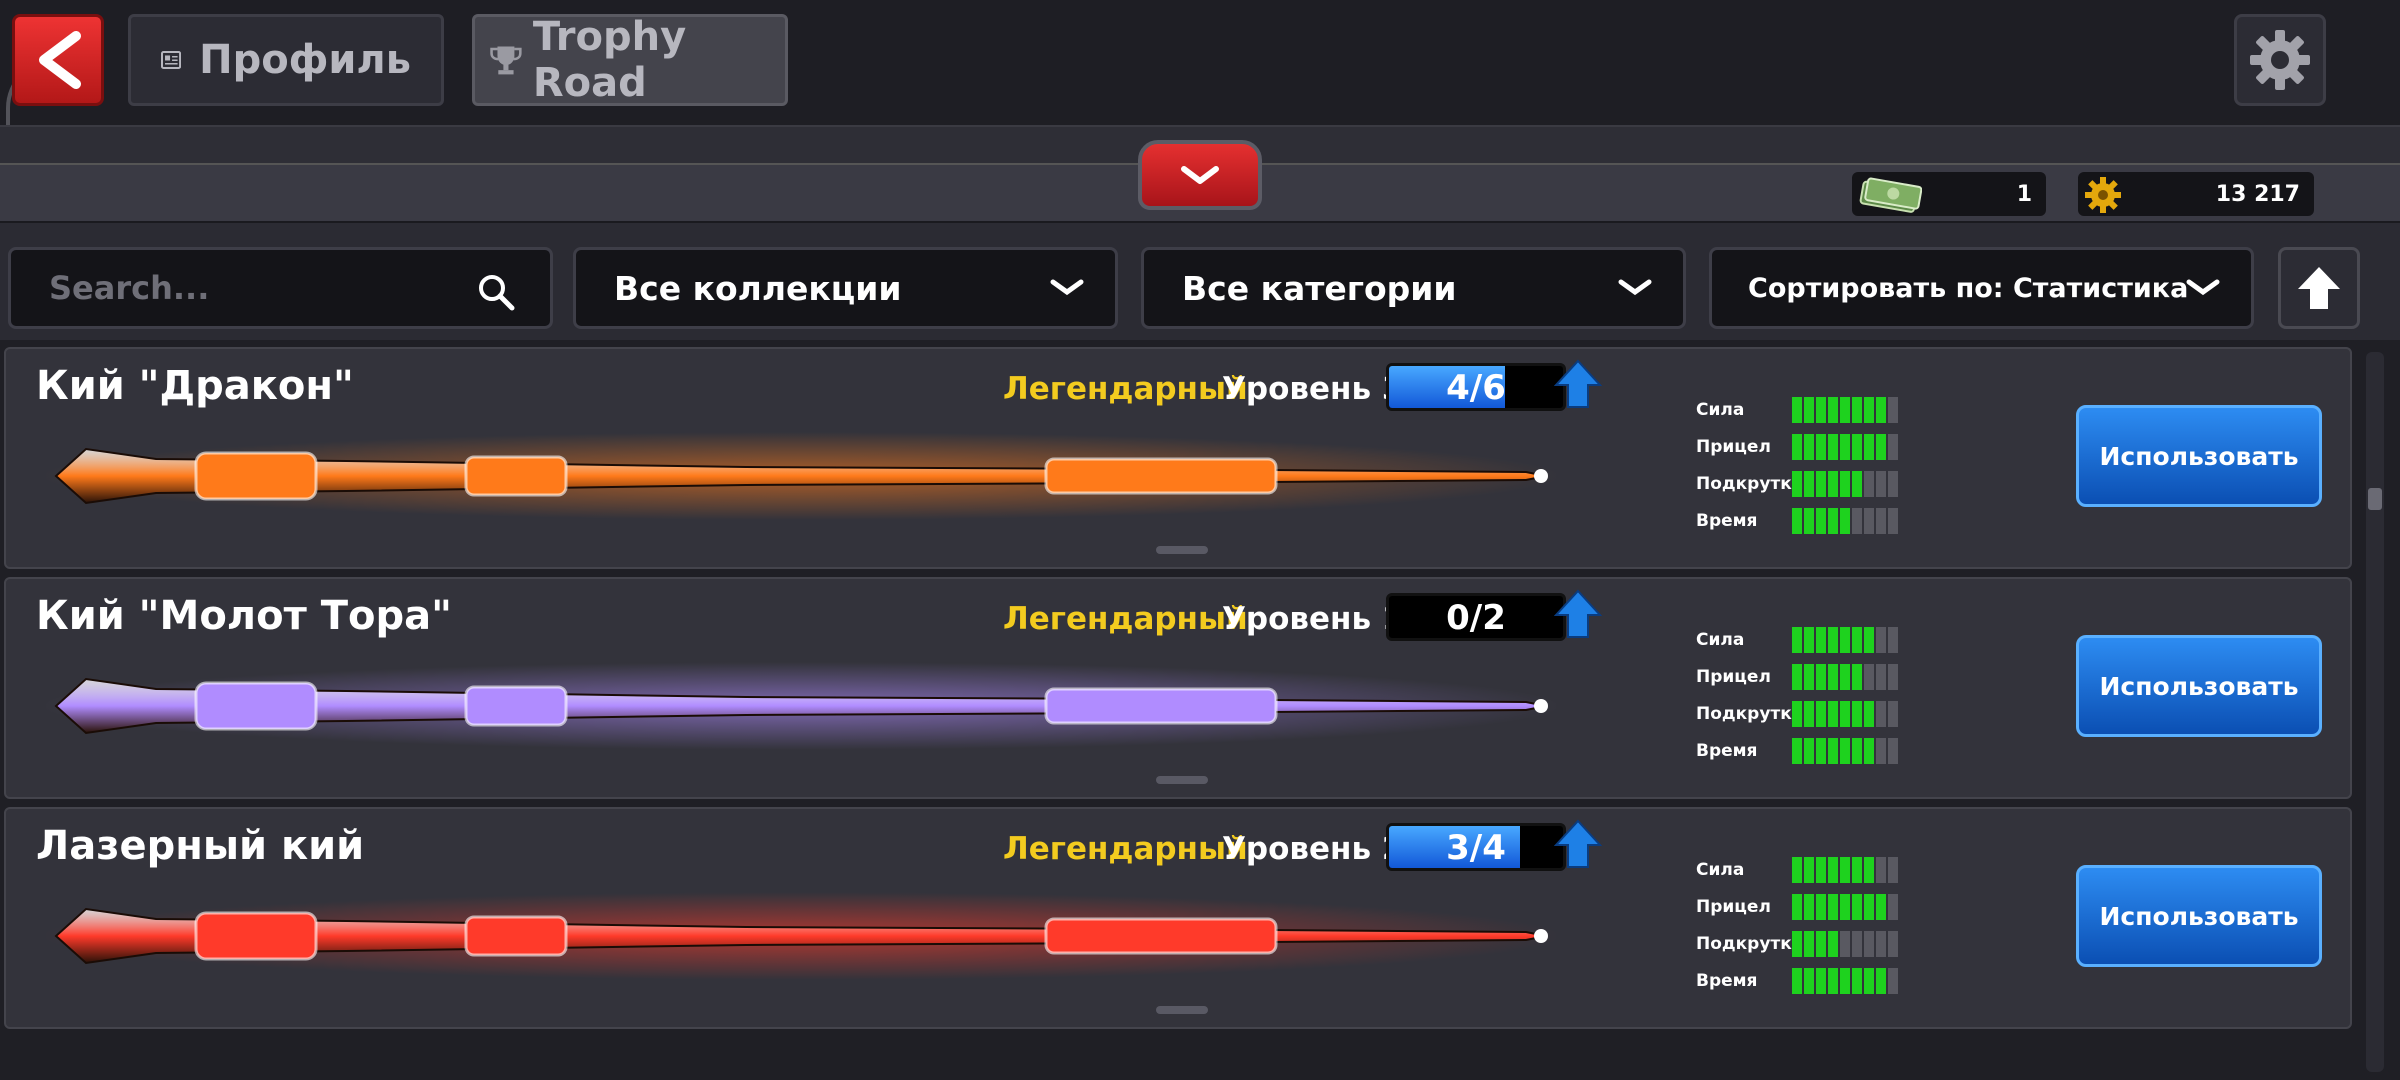 The width and height of the screenshot is (2400, 1080). Describe the element at coordinates (286, 60) in the screenshot. I see `tab-profile: Профиль` at that location.